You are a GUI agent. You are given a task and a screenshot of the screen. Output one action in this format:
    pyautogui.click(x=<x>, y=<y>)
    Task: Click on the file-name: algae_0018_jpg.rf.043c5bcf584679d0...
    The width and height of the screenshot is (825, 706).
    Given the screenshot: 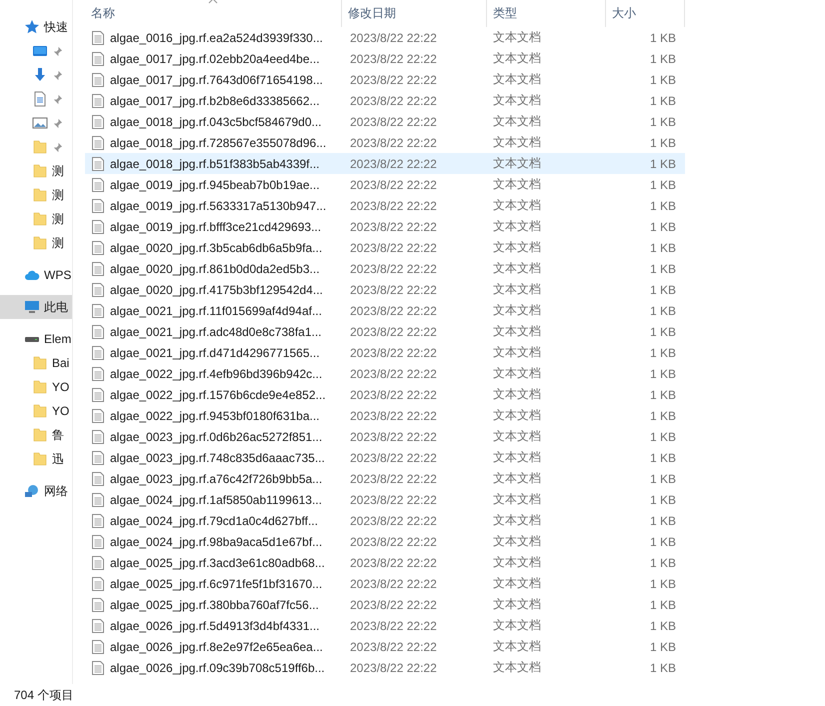 What is the action you would take?
    pyautogui.click(x=216, y=121)
    